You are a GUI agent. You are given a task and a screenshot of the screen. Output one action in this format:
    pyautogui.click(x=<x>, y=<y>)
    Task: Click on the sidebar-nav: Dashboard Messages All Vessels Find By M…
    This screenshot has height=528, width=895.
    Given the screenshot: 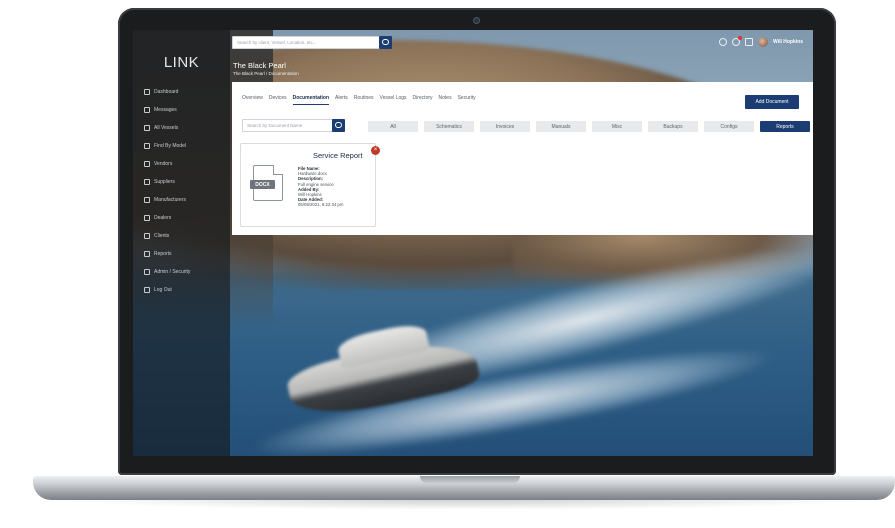 What is the action you would take?
    pyautogui.click(x=167, y=191)
    